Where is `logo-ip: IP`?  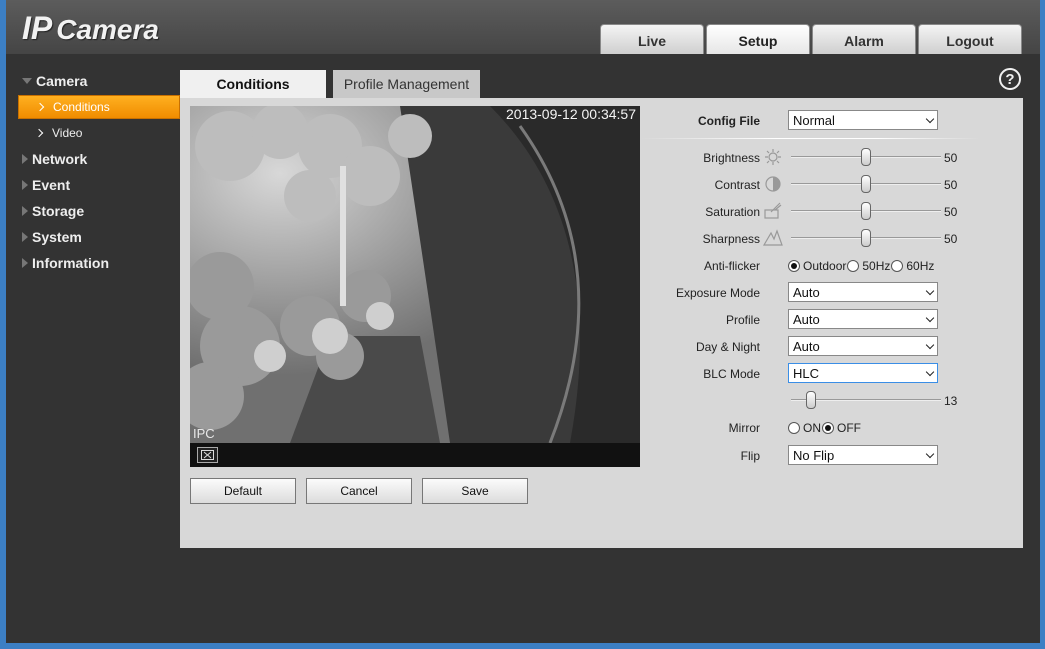 logo-ip: IP is located at coordinates (37, 28).